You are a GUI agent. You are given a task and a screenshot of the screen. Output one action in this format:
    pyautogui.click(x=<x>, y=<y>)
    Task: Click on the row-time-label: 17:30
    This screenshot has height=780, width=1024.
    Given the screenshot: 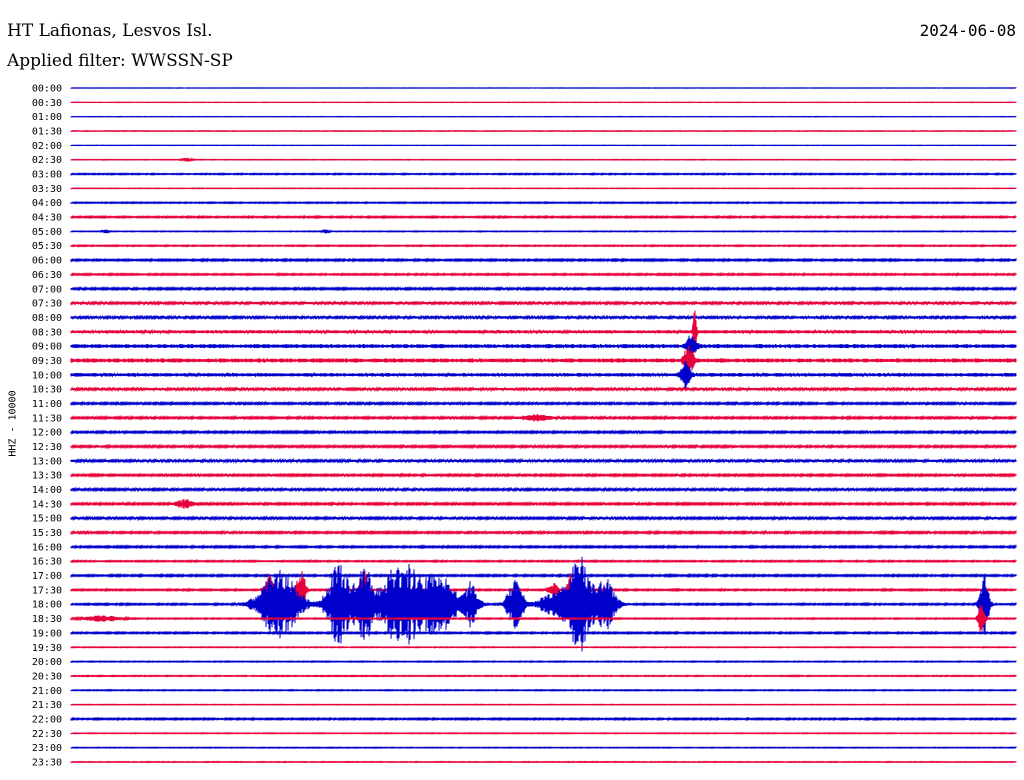 What is the action you would take?
    pyautogui.click(x=47, y=590)
    